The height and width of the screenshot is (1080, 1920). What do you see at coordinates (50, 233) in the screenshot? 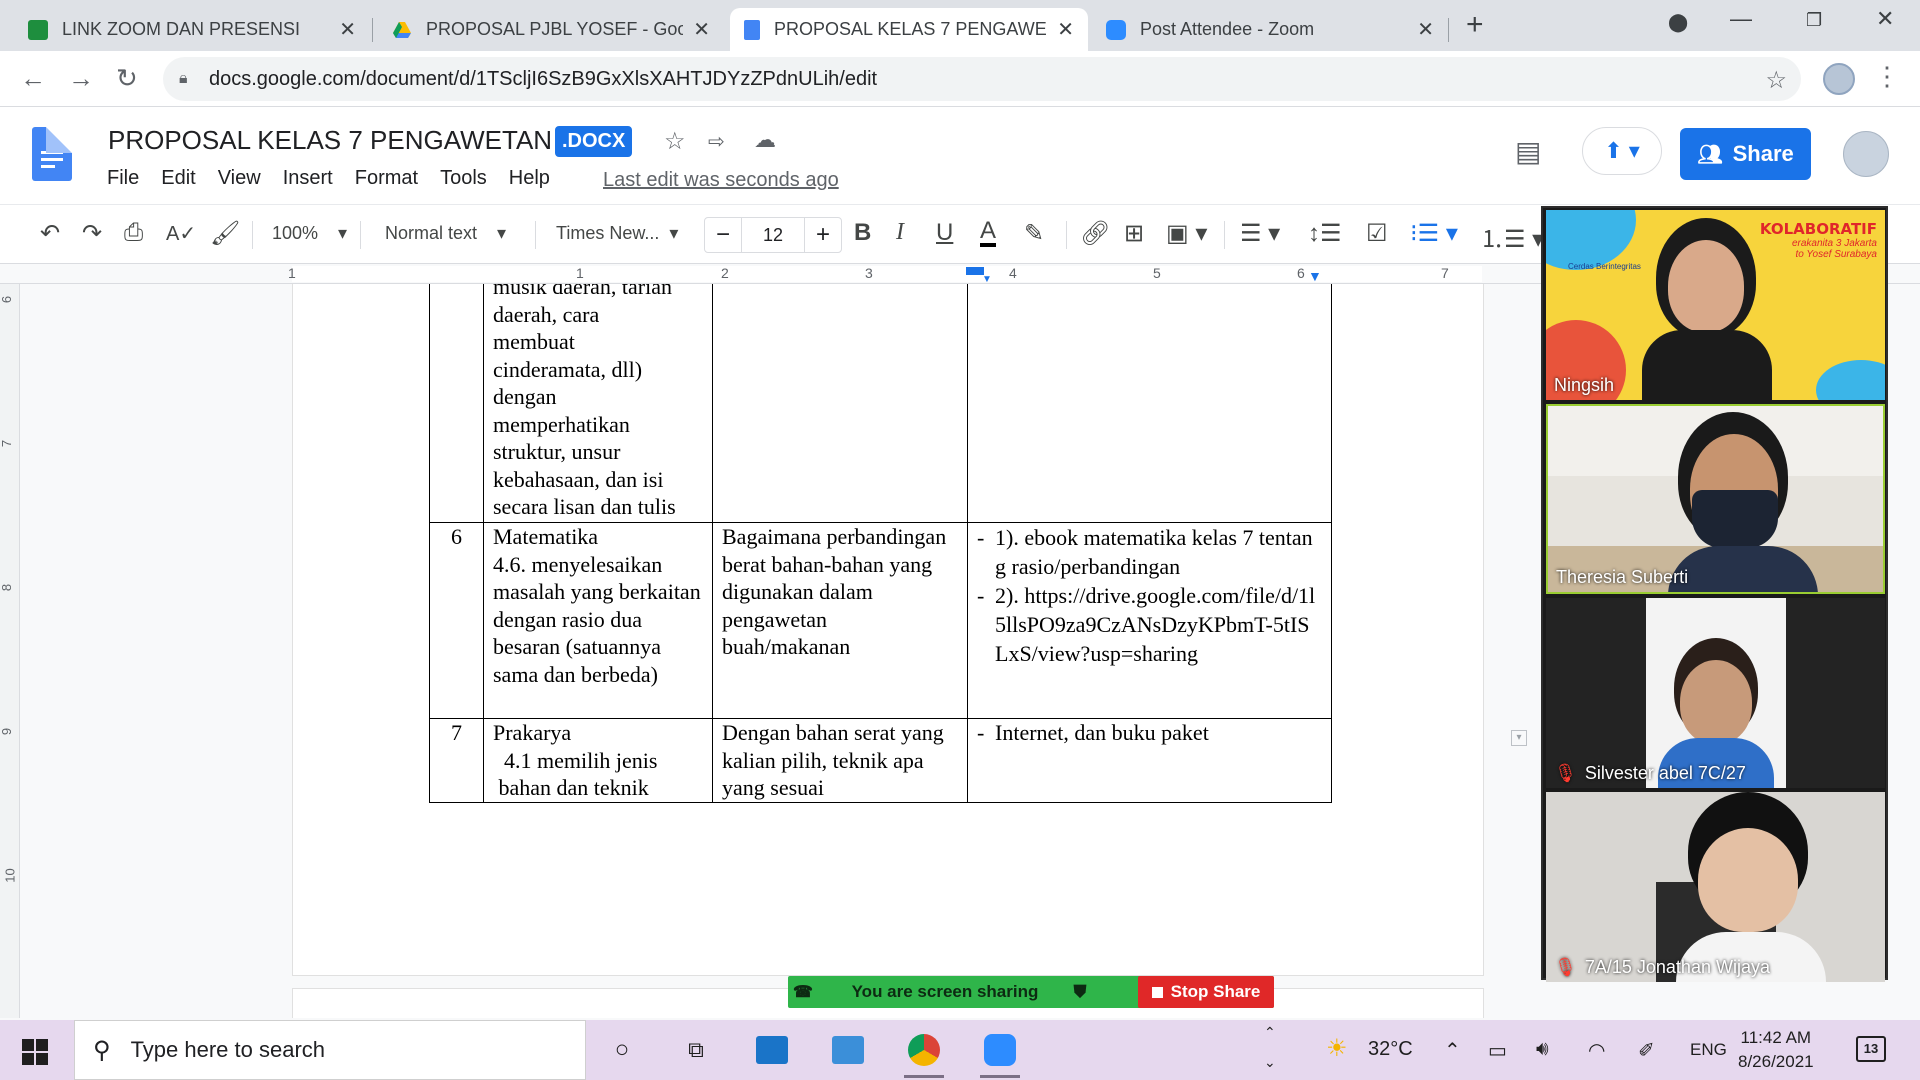
I see `undo-icon: ↶` at bounding box center [50, 233].